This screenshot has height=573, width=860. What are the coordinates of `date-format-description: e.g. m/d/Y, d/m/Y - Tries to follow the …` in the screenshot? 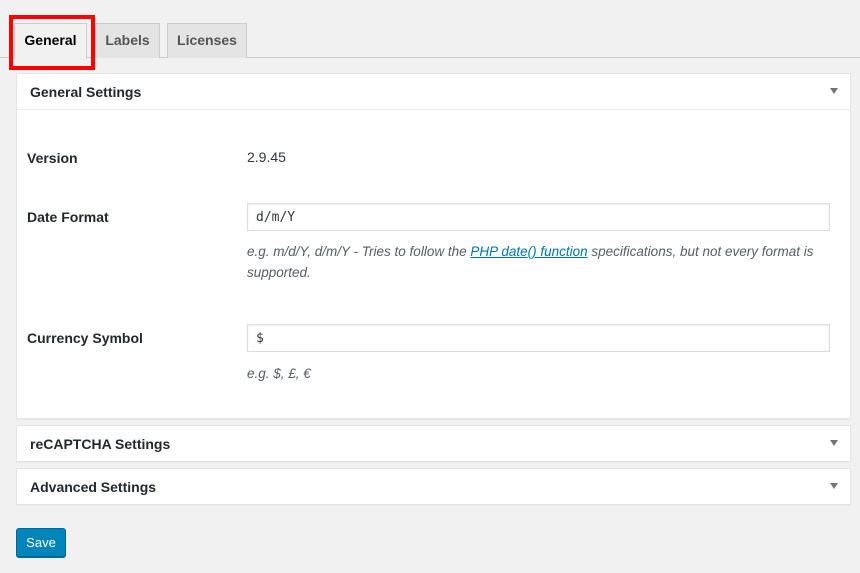 It's located at (542, 262).